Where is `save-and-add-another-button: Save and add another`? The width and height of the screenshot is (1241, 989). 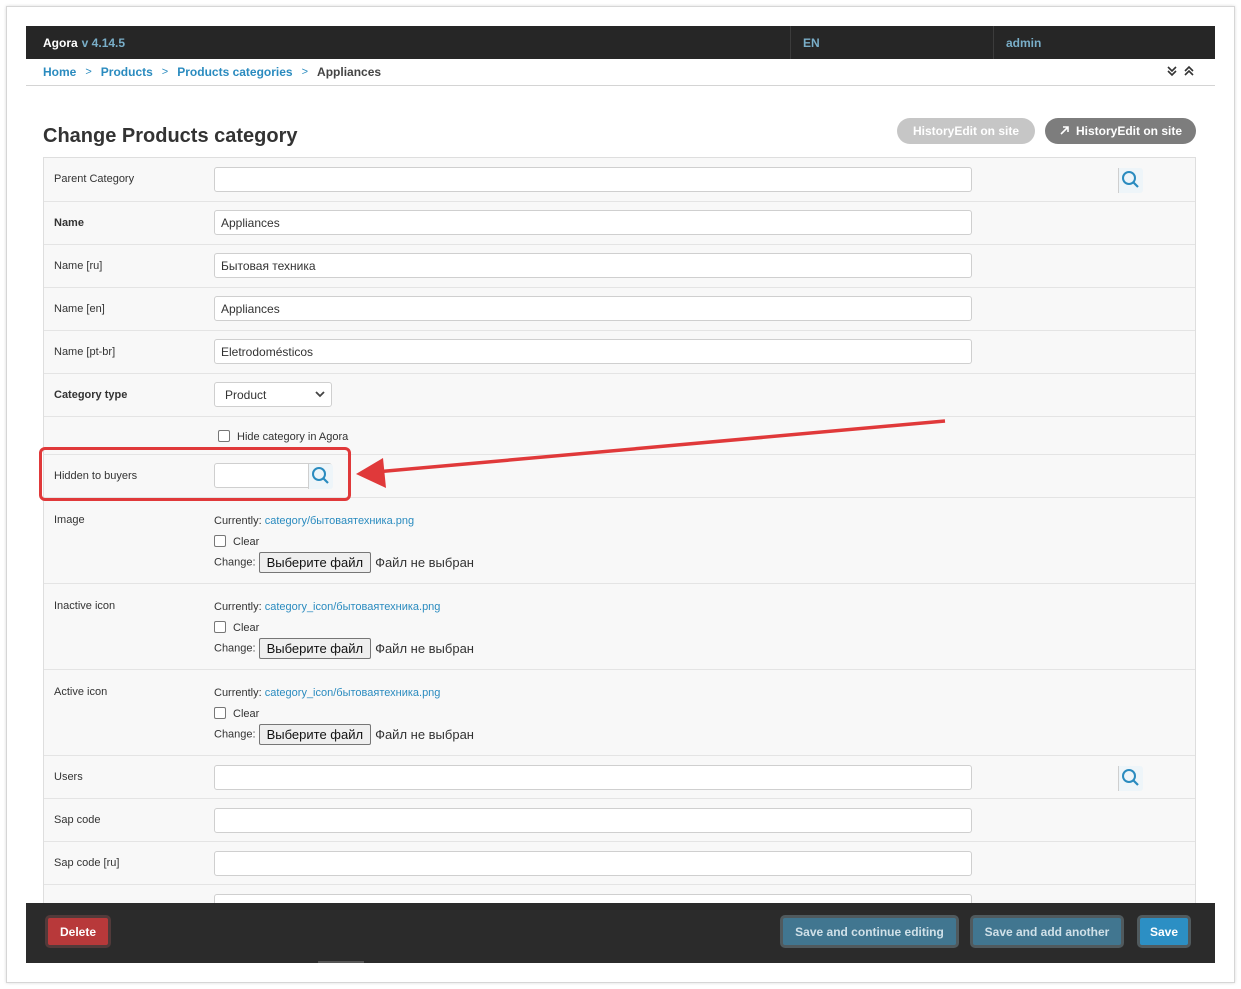 save-and-add-another-button: Save and add another is located at coordinates (1047, 931).